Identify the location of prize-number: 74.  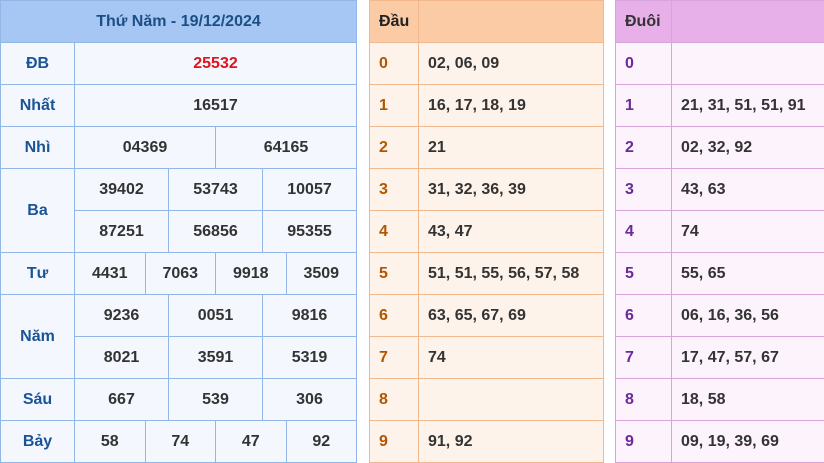
(180, 442).